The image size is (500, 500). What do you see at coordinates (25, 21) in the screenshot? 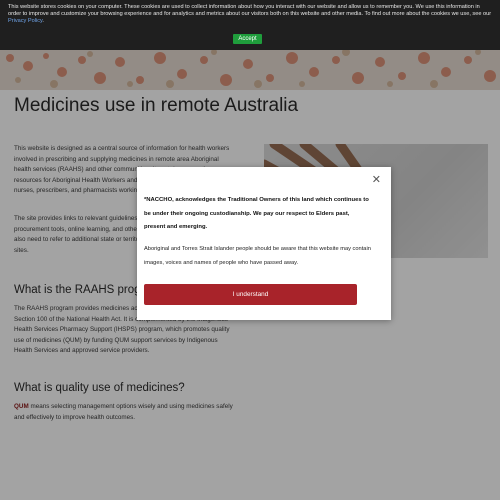
I see `privacy-policy-link: Privacy Policy` at bounding box center [25, 21].